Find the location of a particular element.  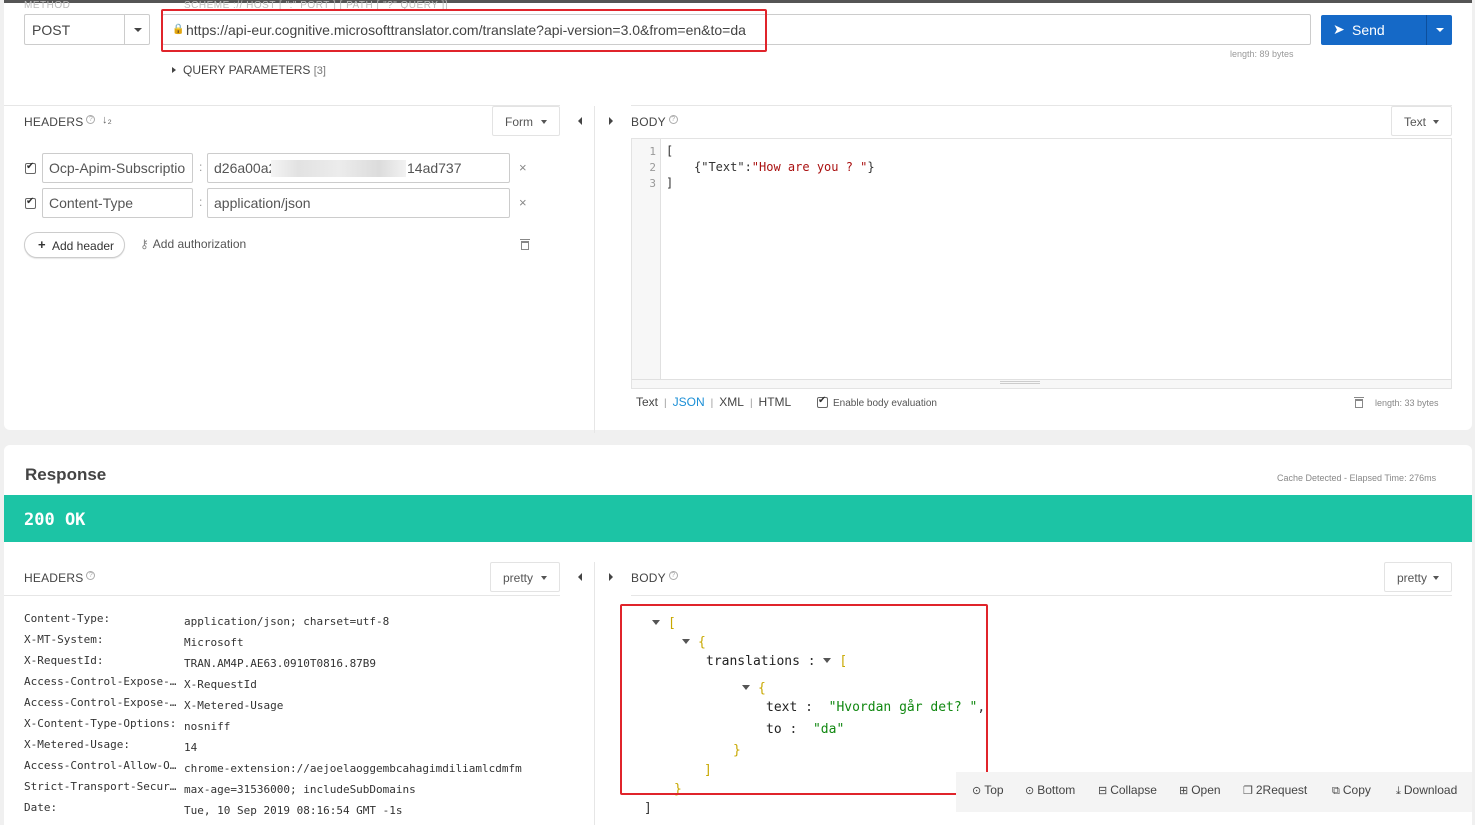

send-button: ➤ Send is located at coordinates (1386, 30).